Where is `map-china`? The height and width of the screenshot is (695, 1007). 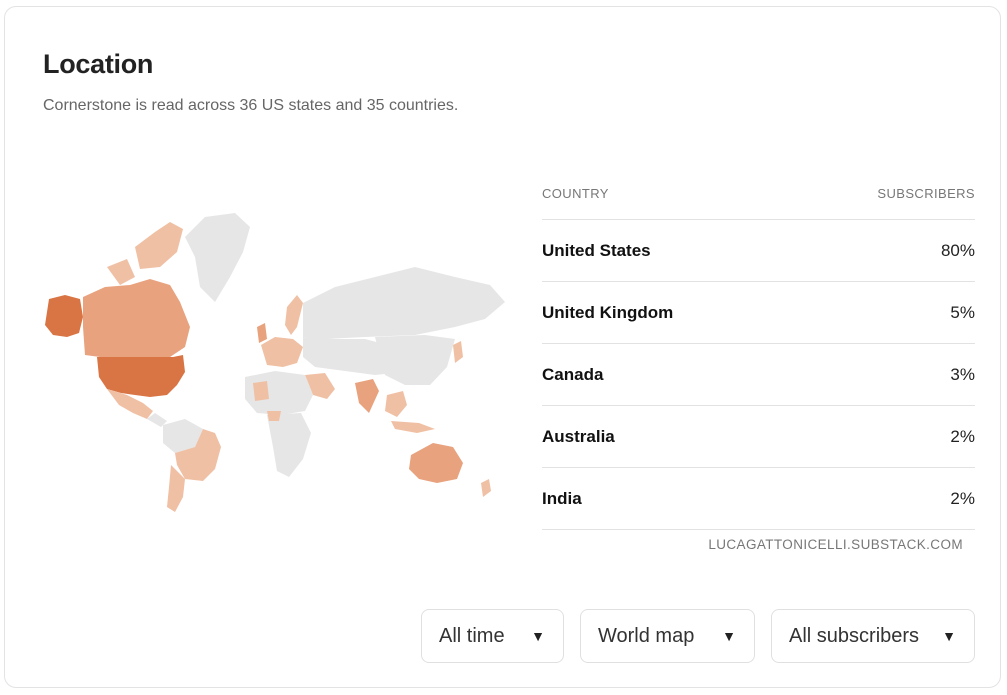 map-china is located at coordinates (415, 360).